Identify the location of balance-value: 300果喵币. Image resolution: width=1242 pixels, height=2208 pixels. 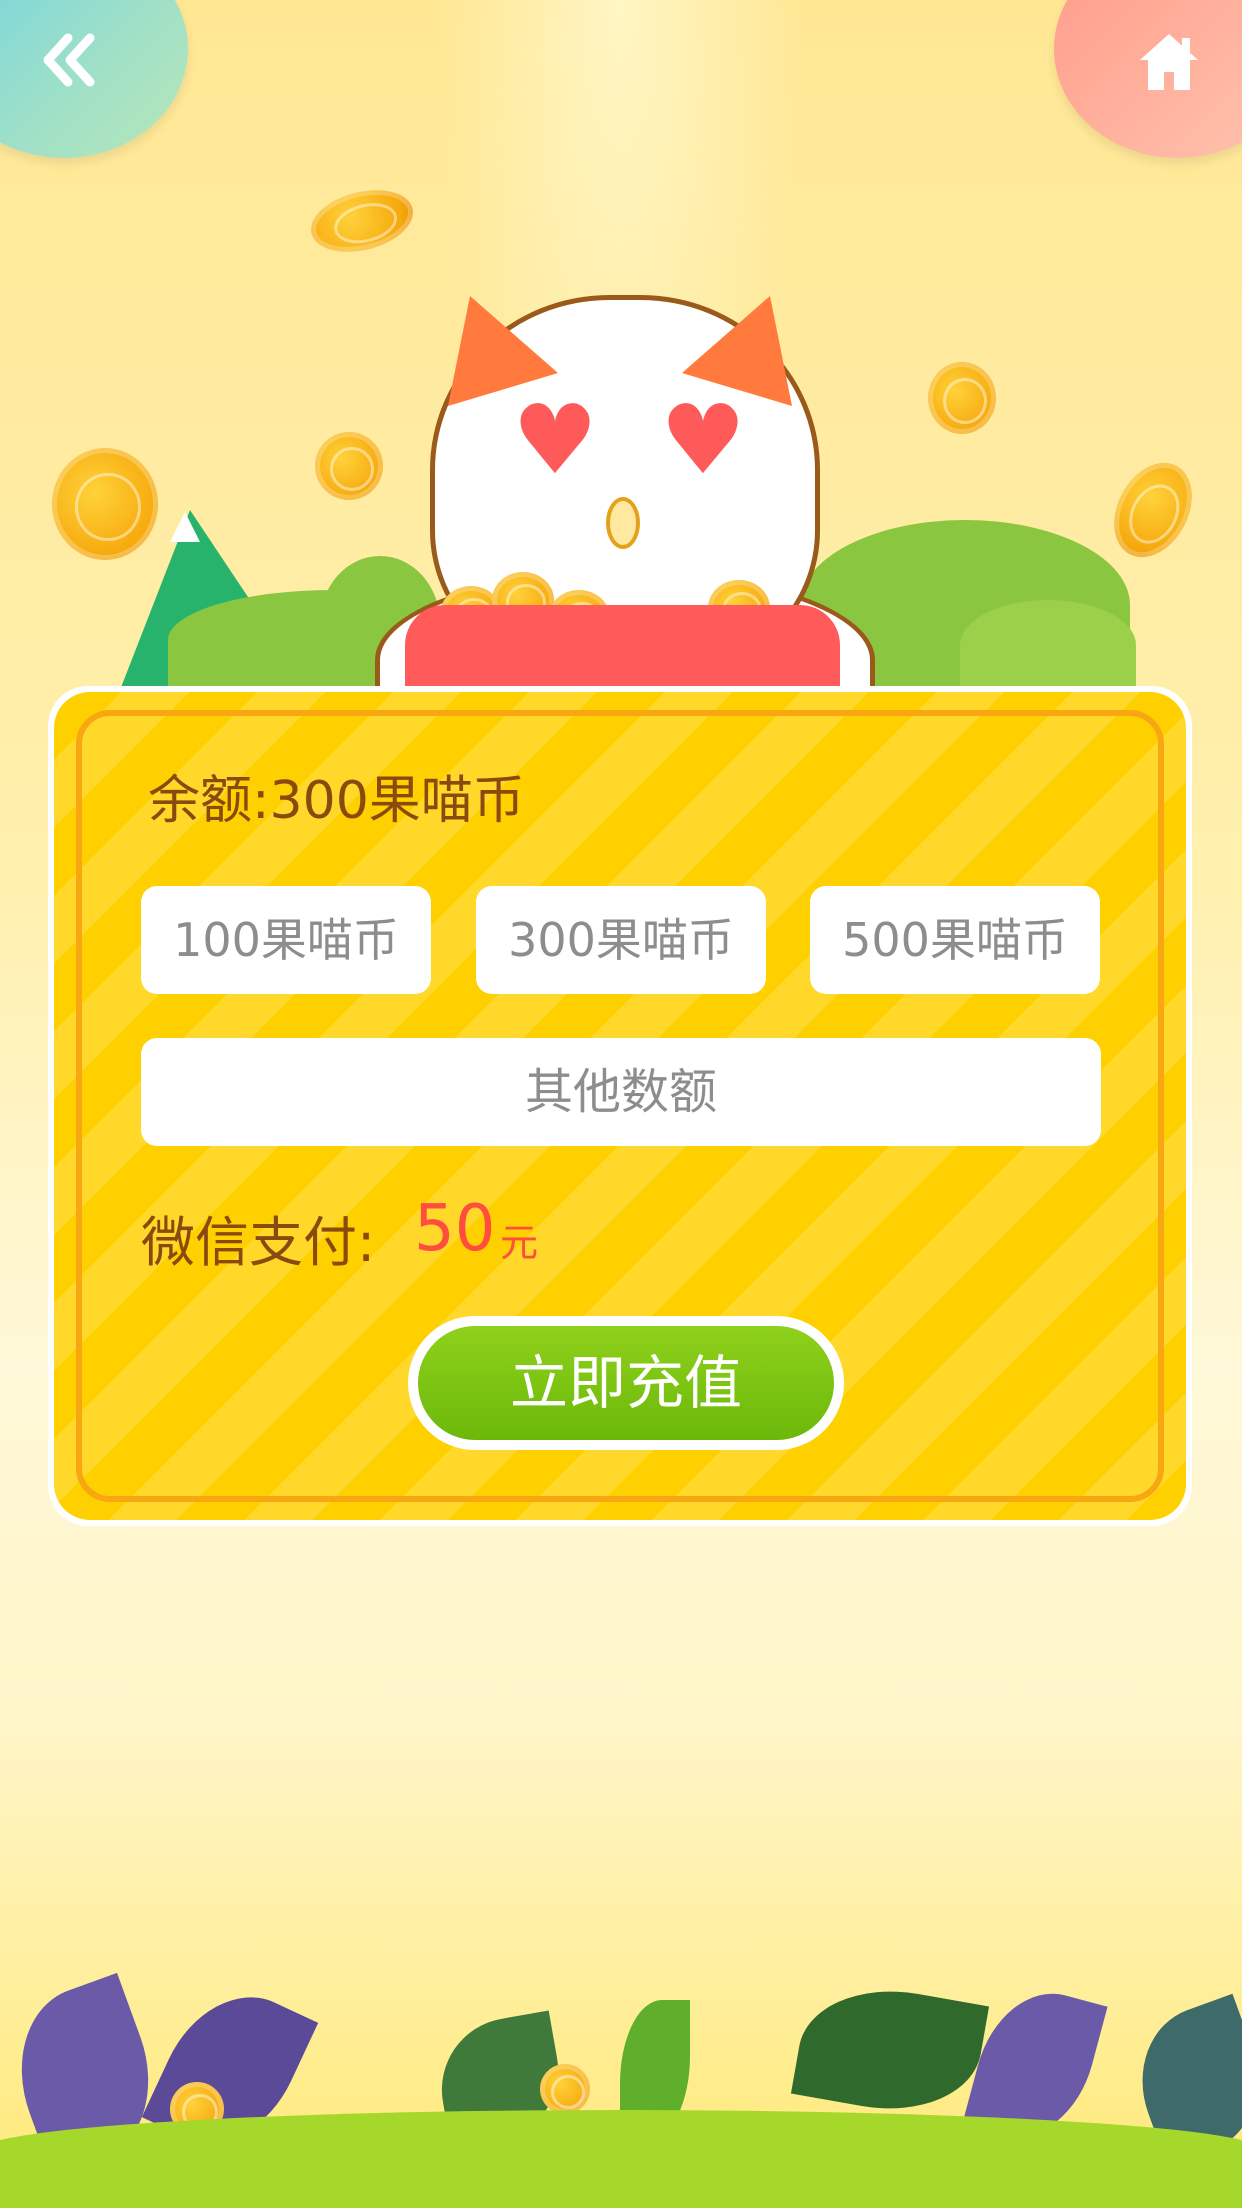
(397, 801).